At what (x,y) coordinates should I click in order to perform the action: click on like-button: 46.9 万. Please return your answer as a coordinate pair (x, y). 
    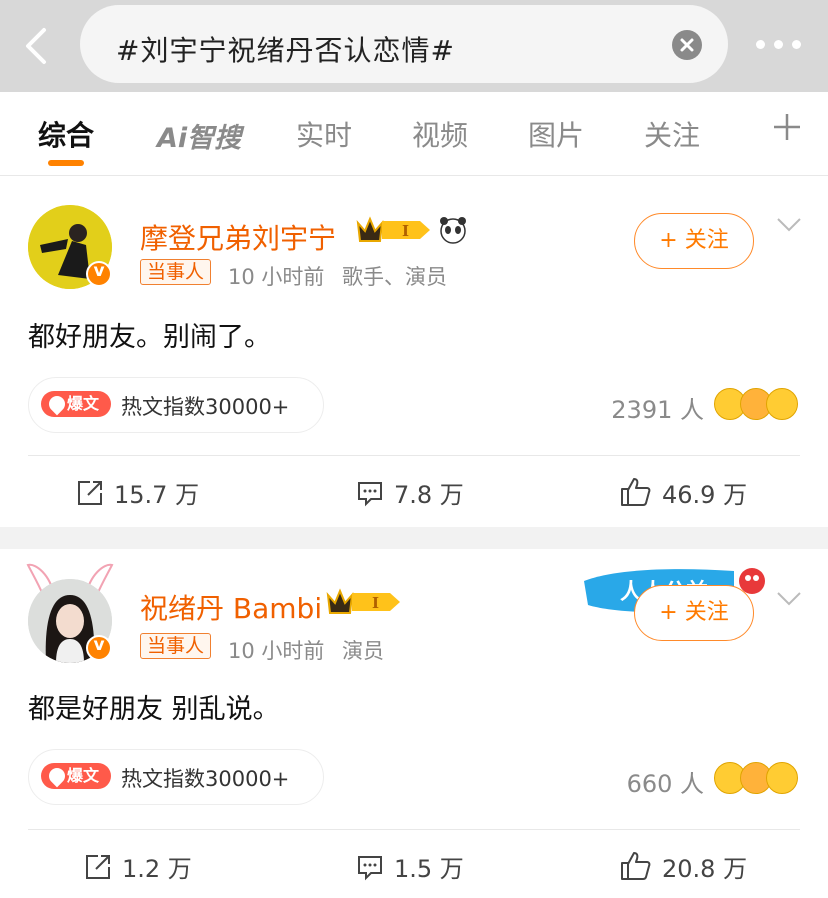
    Looking at the image, I should click on (683, 492).